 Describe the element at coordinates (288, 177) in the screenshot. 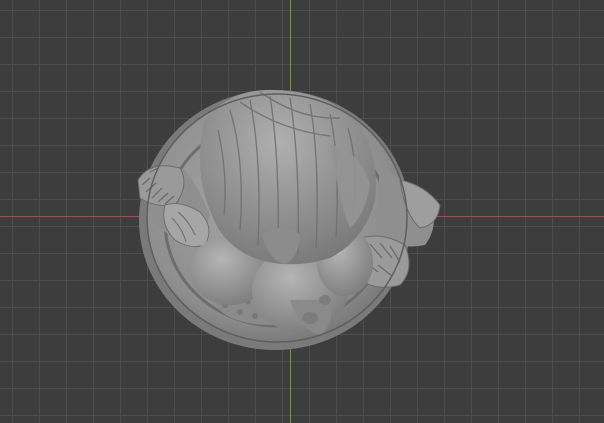

I see `model-hair` at that location.